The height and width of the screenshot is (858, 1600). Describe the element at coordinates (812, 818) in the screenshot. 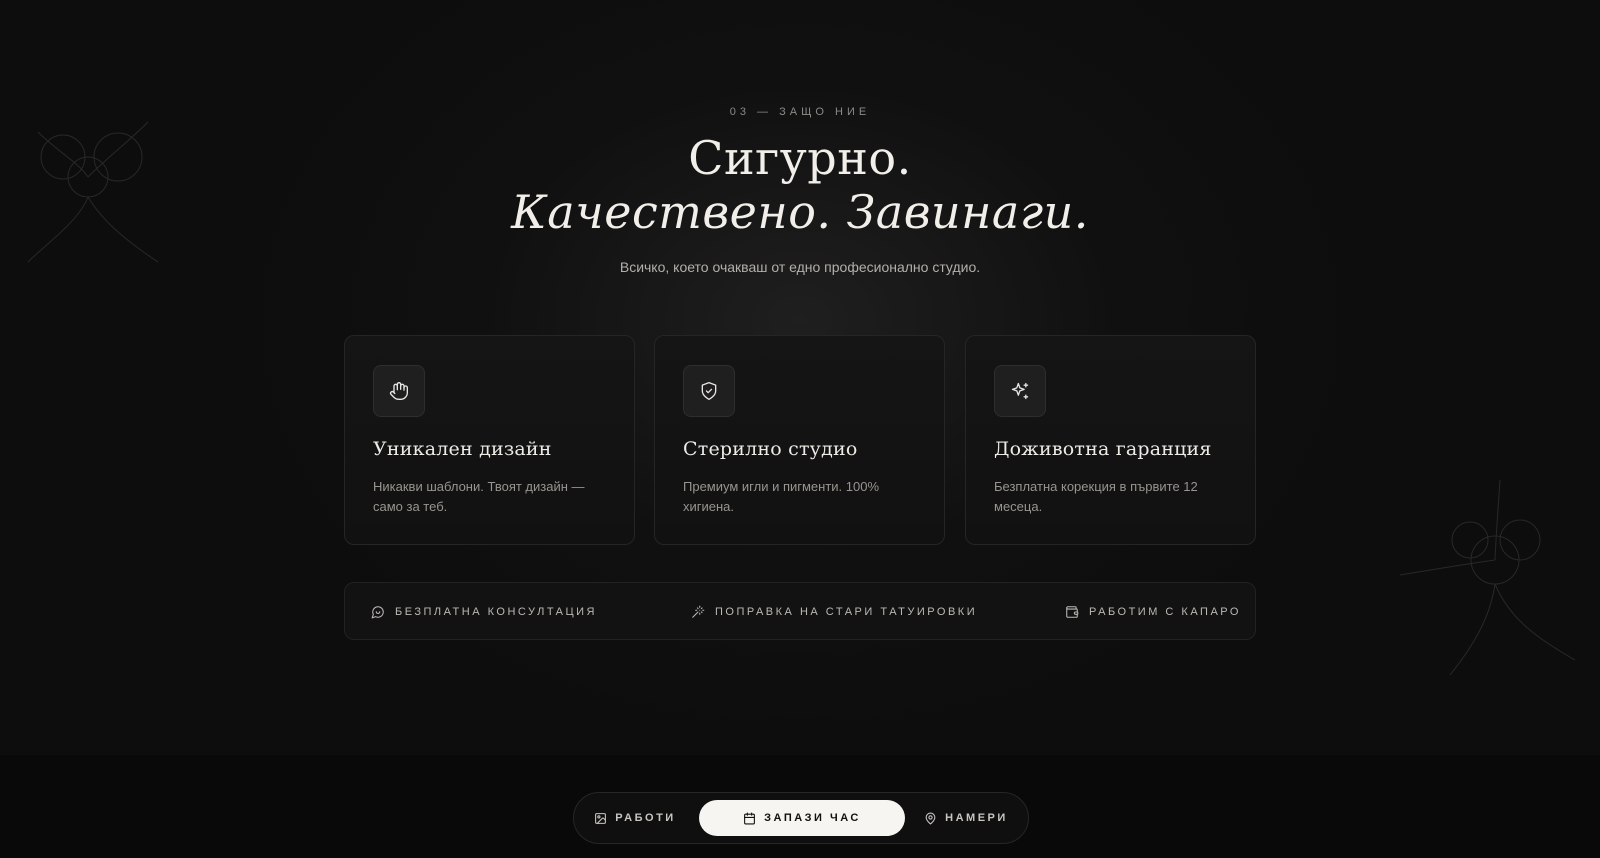

I see `nav-book-label: ЗАПАЗИ ЧАС` at that location.